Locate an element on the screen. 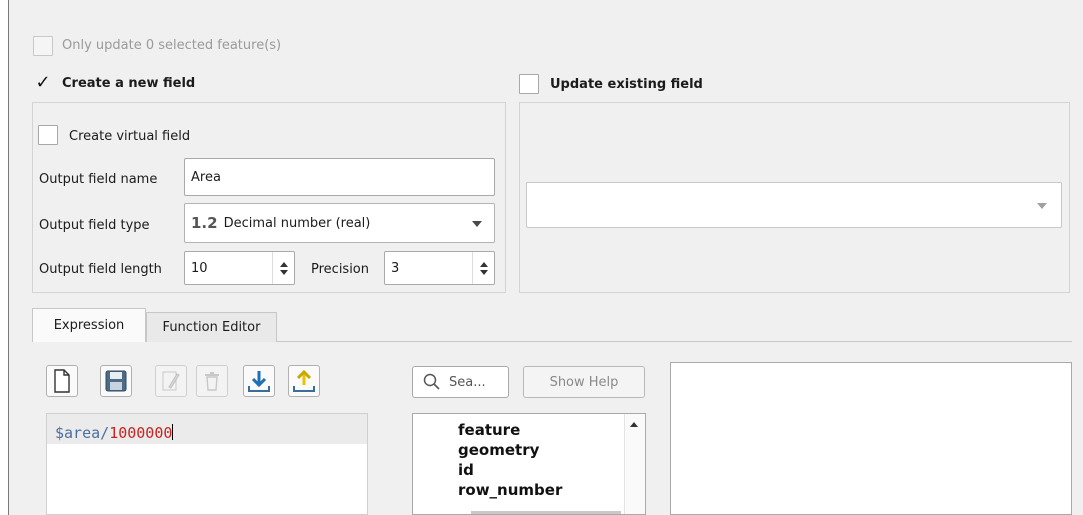 The height and width of the screenshot is (515, 1083). top-strip is located at coordinates (546, 6).